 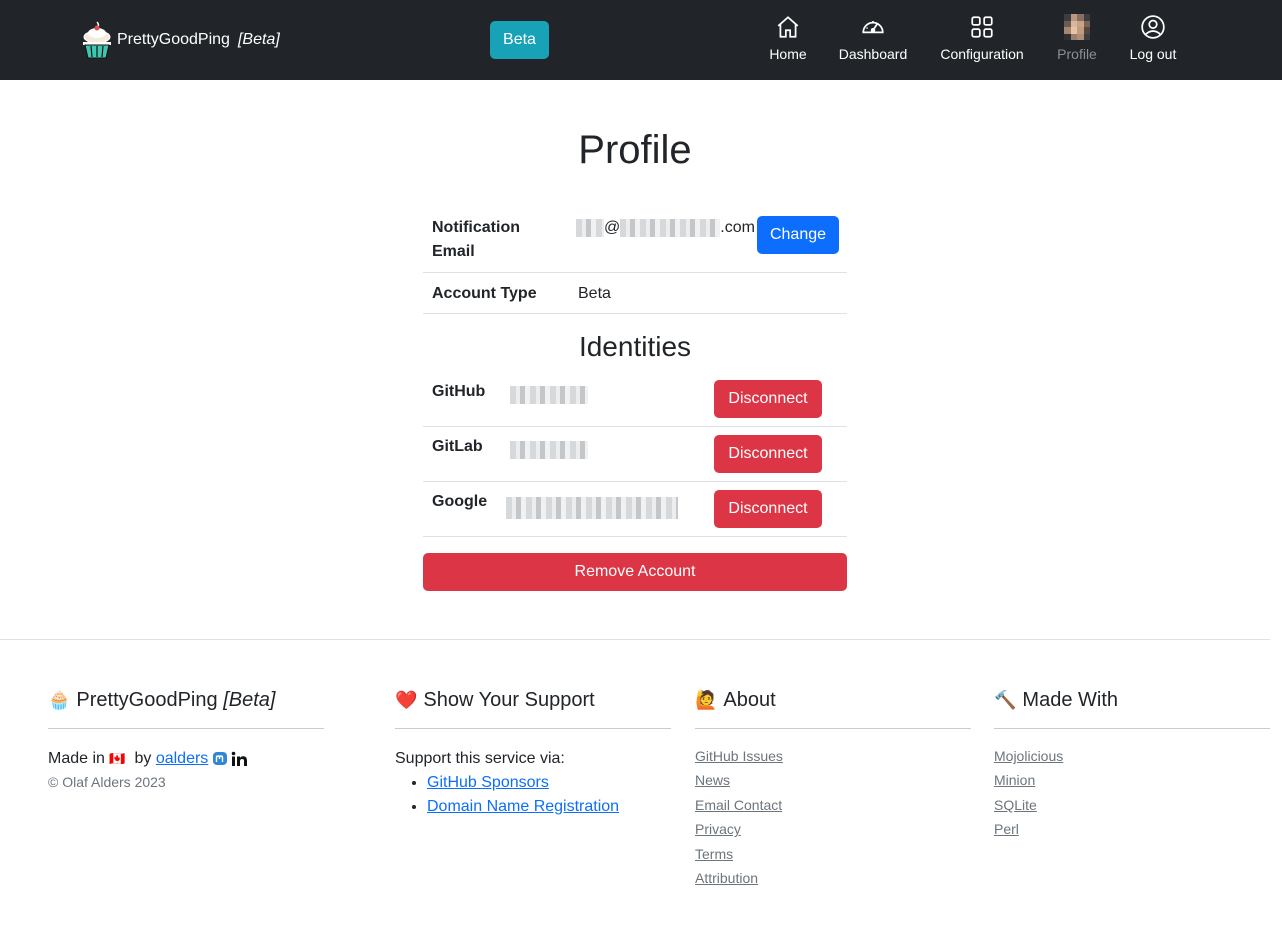 I want to click on nav-home: Home, so click(x=788, y=38).